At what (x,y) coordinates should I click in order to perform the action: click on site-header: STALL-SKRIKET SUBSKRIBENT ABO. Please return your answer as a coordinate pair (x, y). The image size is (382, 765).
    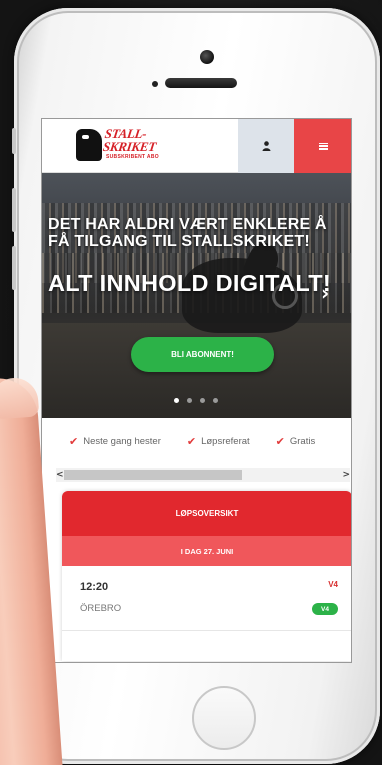
    Looking at the image, I should click on (196, 146).